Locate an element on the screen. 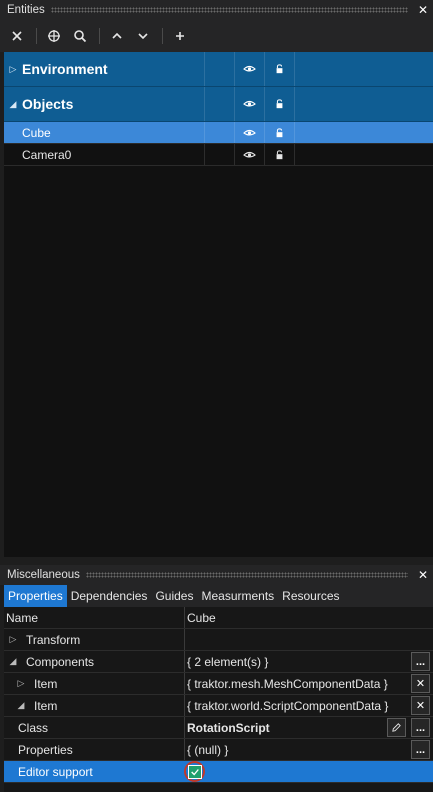 This screenshot has width=433, height=792. misc-title-text: Miscellaneous is located at coordinates (43, 575).